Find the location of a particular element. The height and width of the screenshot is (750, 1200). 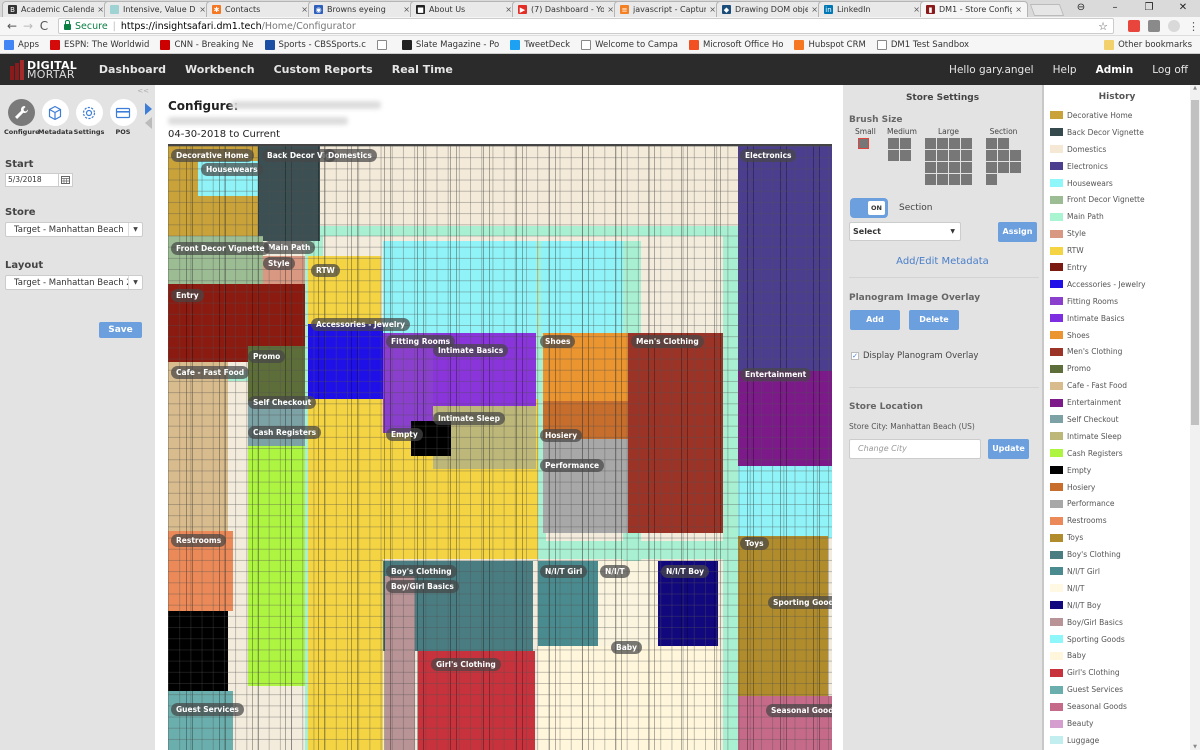

tool-settings: Settings is located at coordinates (89, 117).